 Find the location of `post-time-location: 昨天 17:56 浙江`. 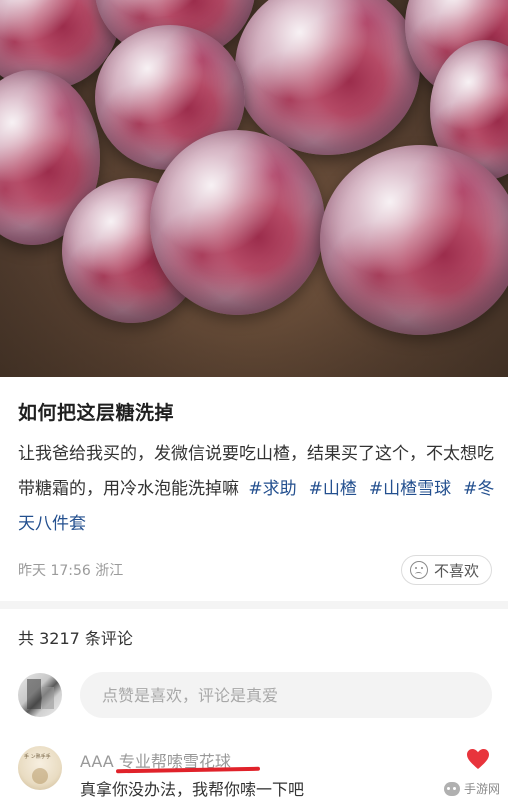

post-time-location: 昨天 17:56 浙江 is located at coordinates (71, 571).